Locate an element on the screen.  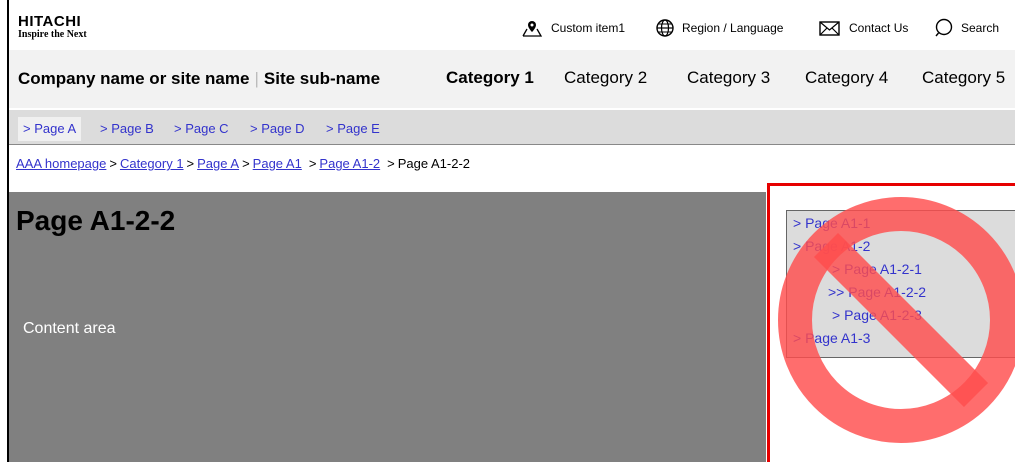
region-language-link: Region / Language is located at coordinates (719, 28).